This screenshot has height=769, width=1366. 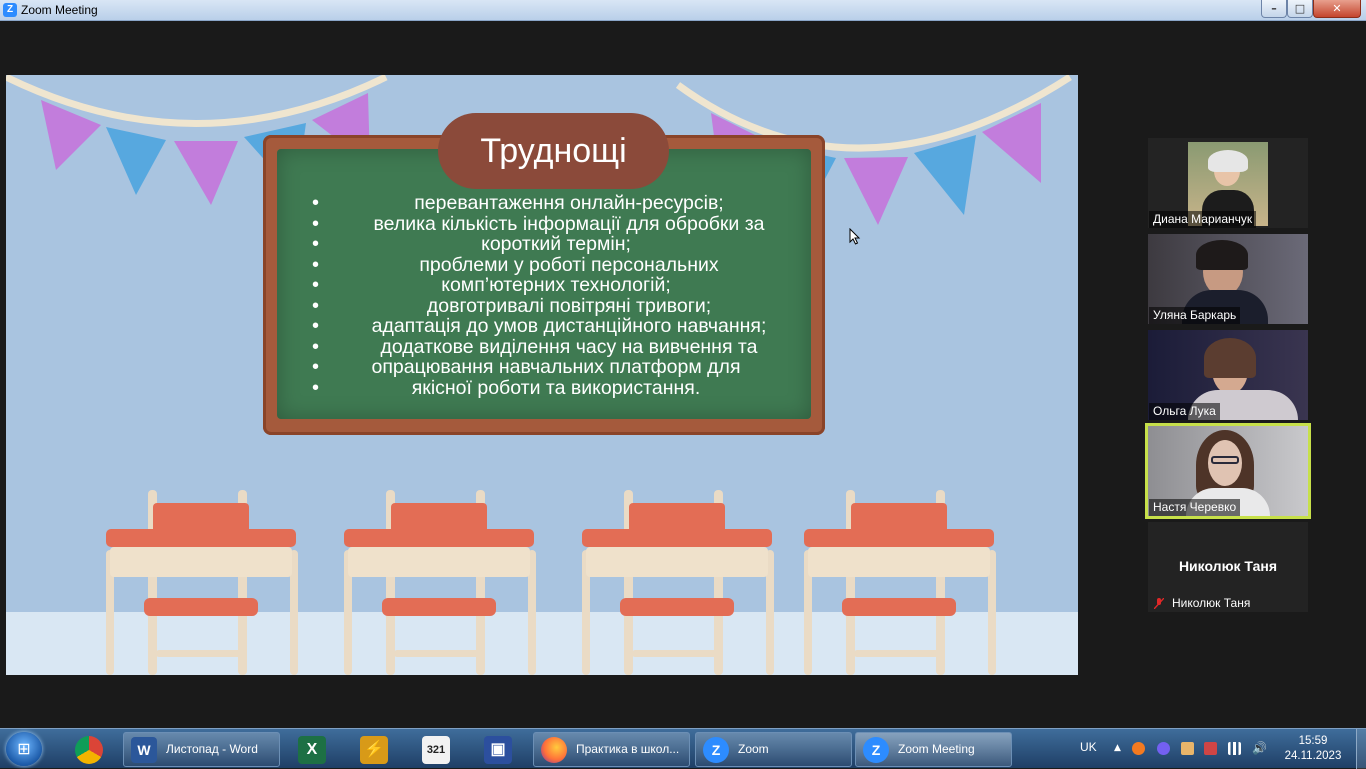 I want to click on slide-title: Труднощі, so click(x=553, y=151).